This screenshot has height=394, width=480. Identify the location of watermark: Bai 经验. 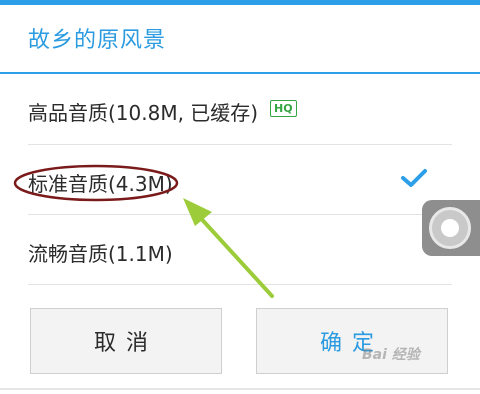
(391, 355).